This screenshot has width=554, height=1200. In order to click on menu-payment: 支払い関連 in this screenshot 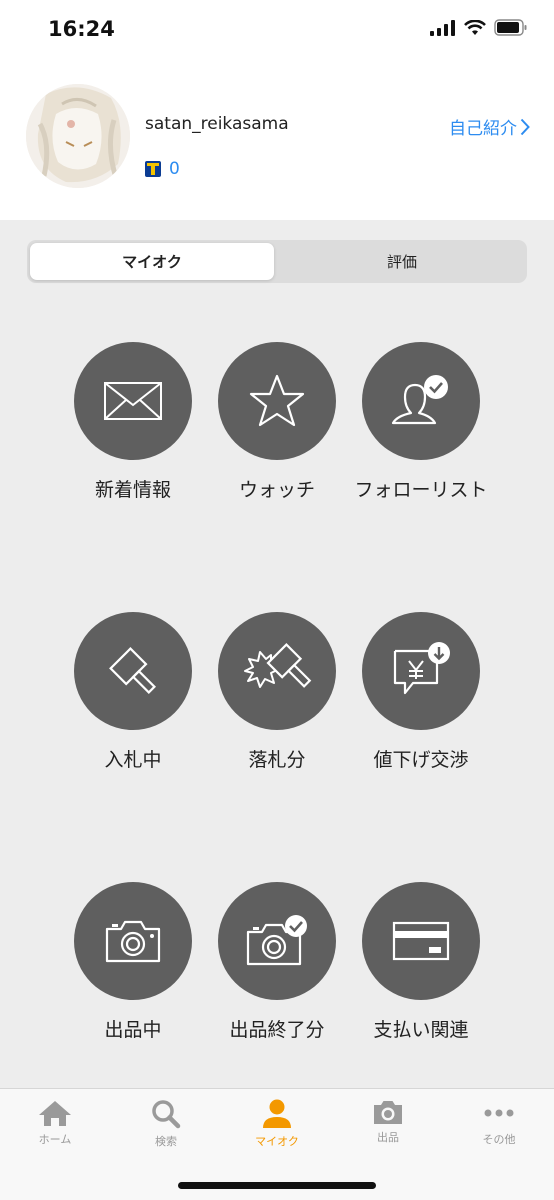, I will do `click(421, 962)`.